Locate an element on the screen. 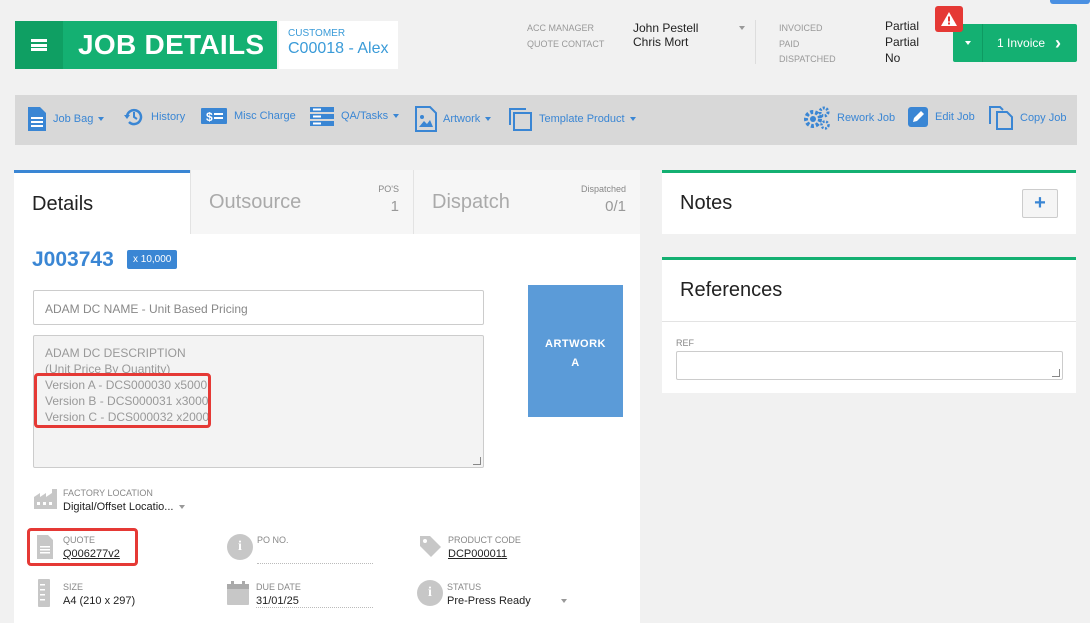 The width and height of the screenshot is (1090, 623). references-card: References REF is located at coordinates (869, 325).